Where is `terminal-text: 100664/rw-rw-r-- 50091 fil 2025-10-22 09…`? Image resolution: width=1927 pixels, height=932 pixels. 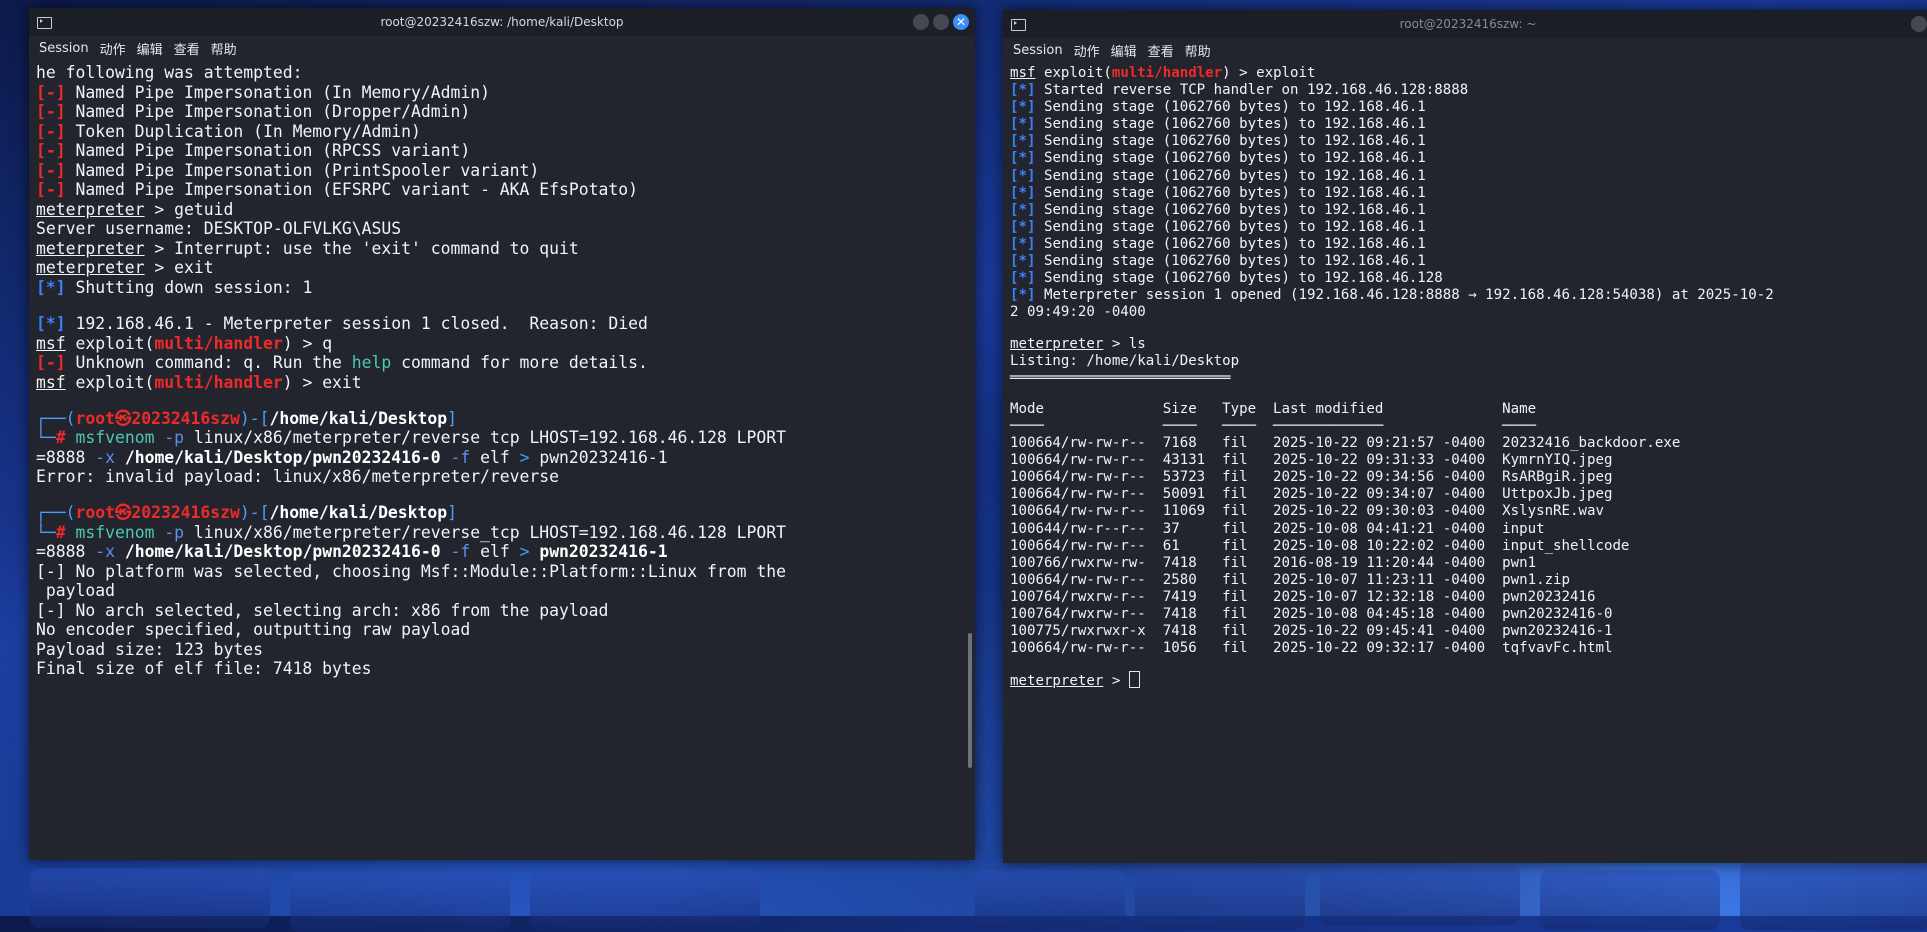
terminal-text: 100664/rw-rw-r-- 50091 fil 2025-10-22 09… is located at coordinates (1311, 494).